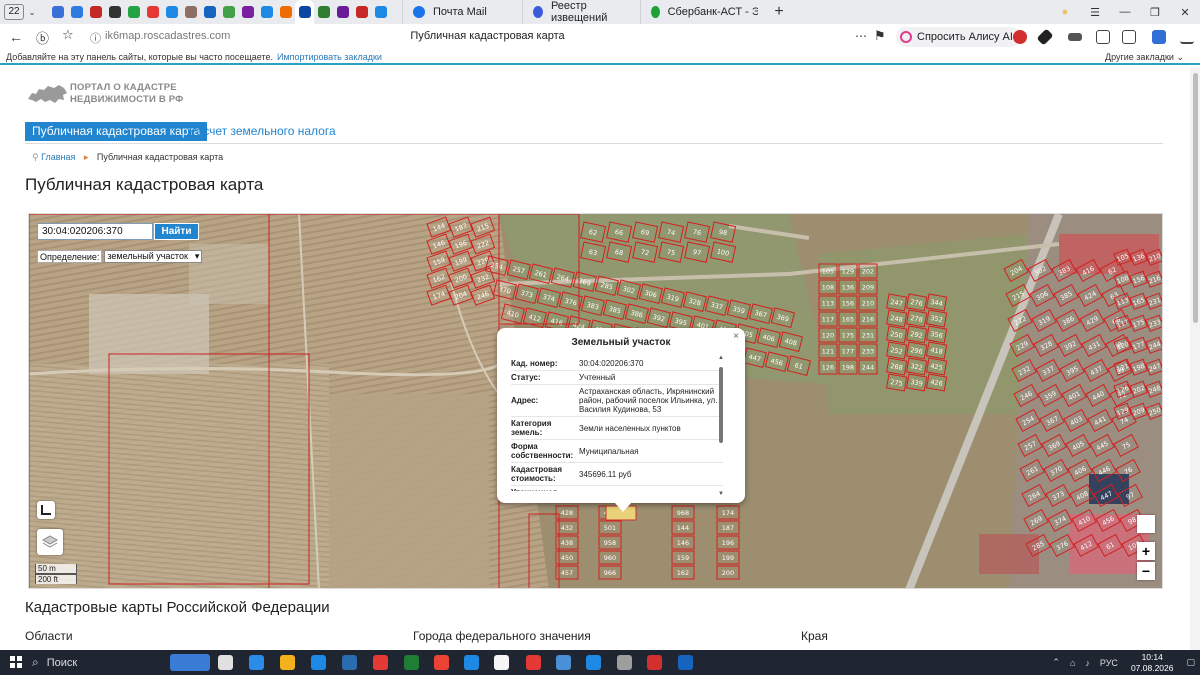  Describe the element at coordinates (545, 488) in the screenshot. I see `popup-key: Уточненная площадь:` at that location.